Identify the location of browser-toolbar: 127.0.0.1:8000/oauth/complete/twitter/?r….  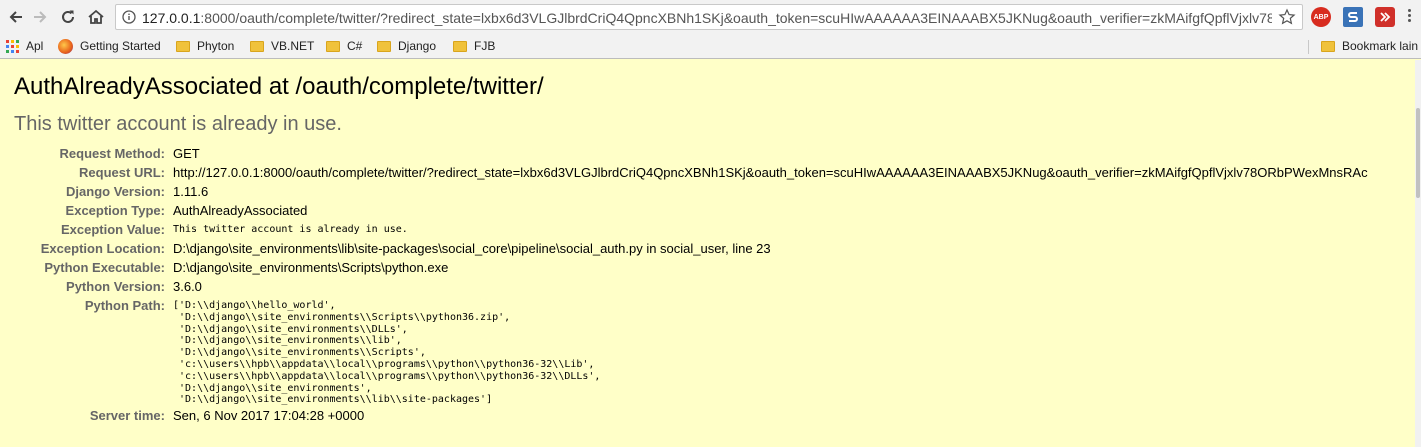
(710, 17).